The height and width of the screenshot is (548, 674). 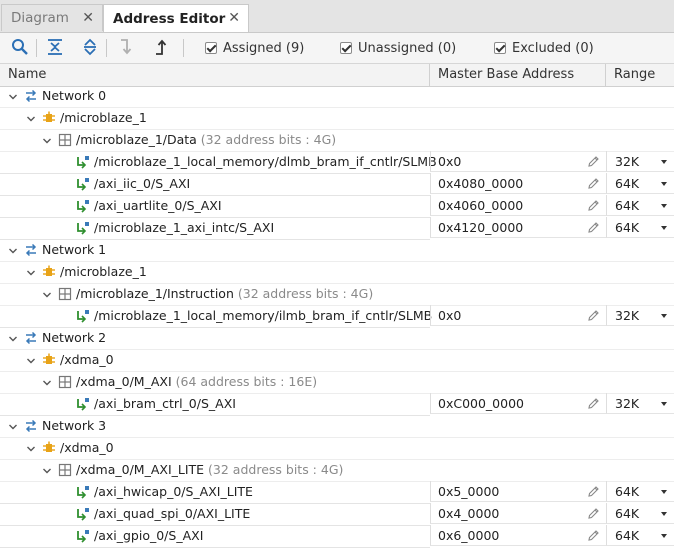 What do you see at coordinates (337, 250) in the screenshot?
I see `network-row: Network 1` at bounding box center [337, 250].